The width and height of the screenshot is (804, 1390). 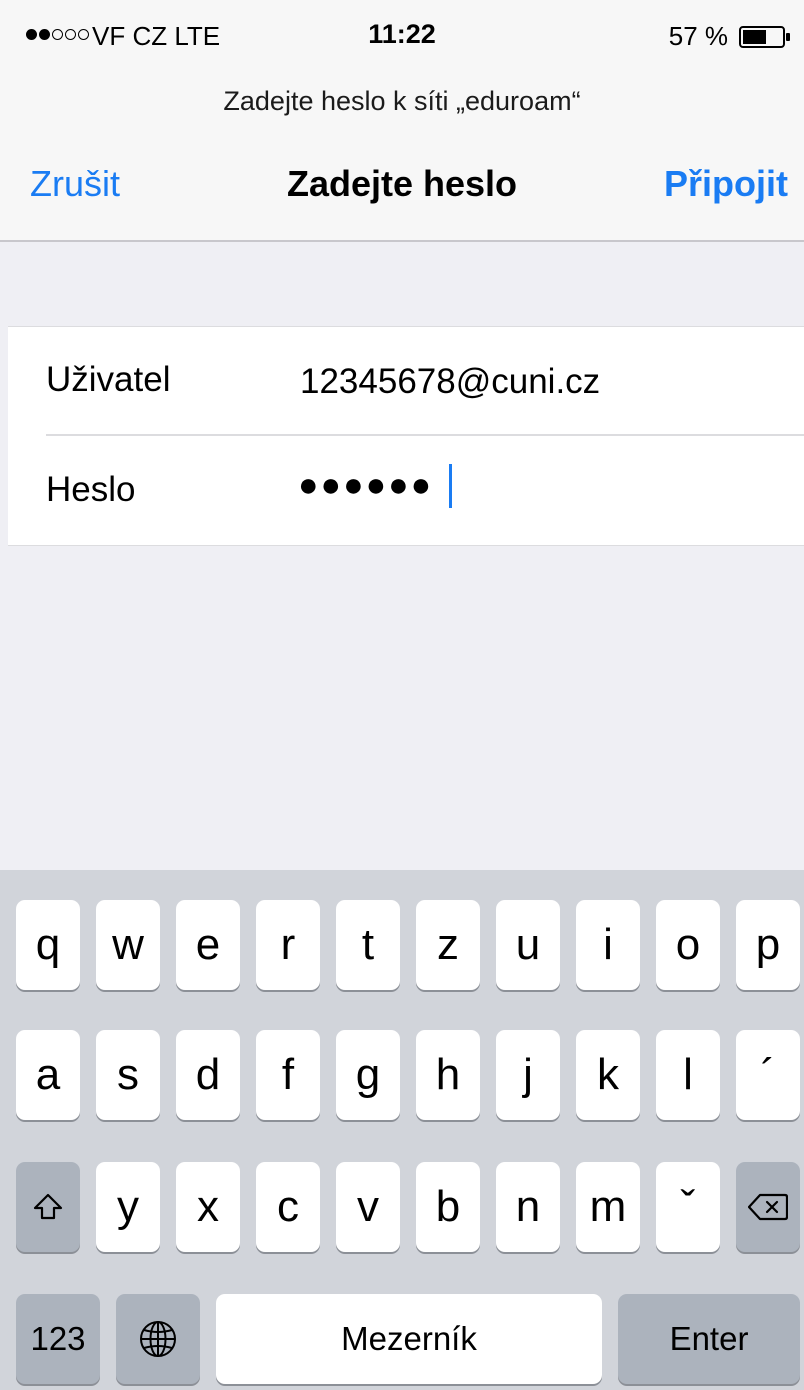 What do you see at coordinates (688, 945) in the screenshot?
I see `key-o: o` at bounding box center [688, 945].